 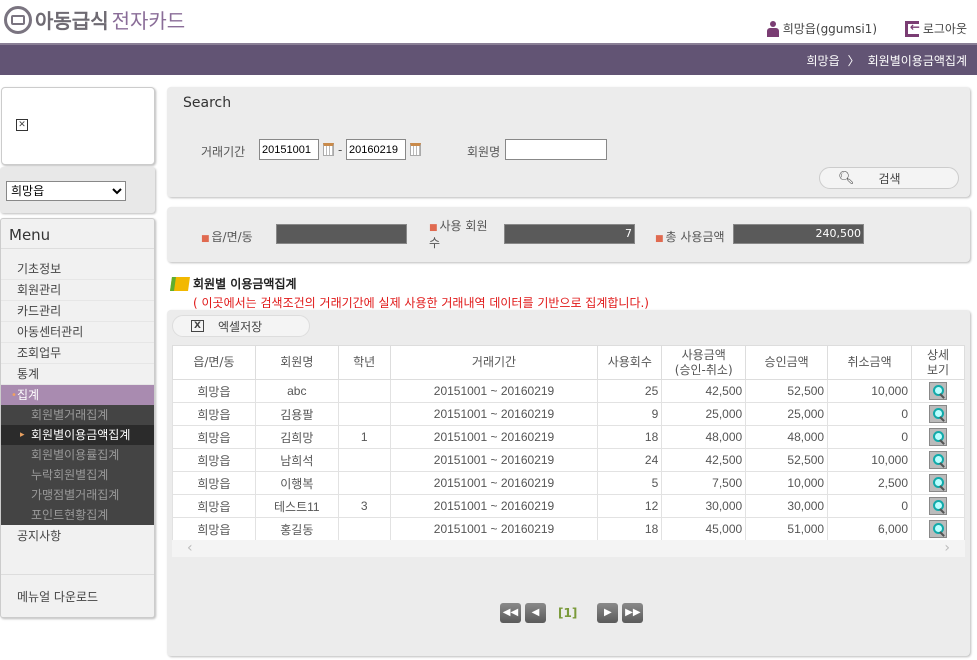 I want to click on search-icon: 🔍︎, so click(x=846, y=178).